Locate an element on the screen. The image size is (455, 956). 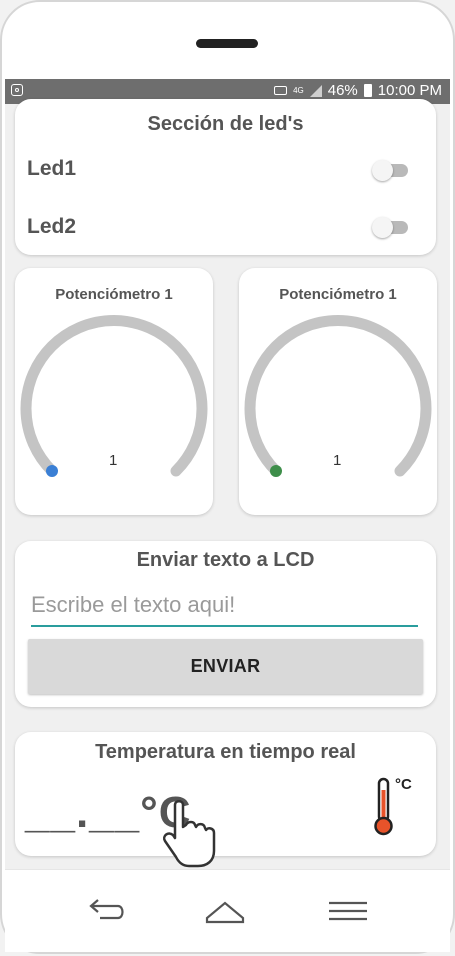
led2-label: Led2 is located at coordinates (52, 226).